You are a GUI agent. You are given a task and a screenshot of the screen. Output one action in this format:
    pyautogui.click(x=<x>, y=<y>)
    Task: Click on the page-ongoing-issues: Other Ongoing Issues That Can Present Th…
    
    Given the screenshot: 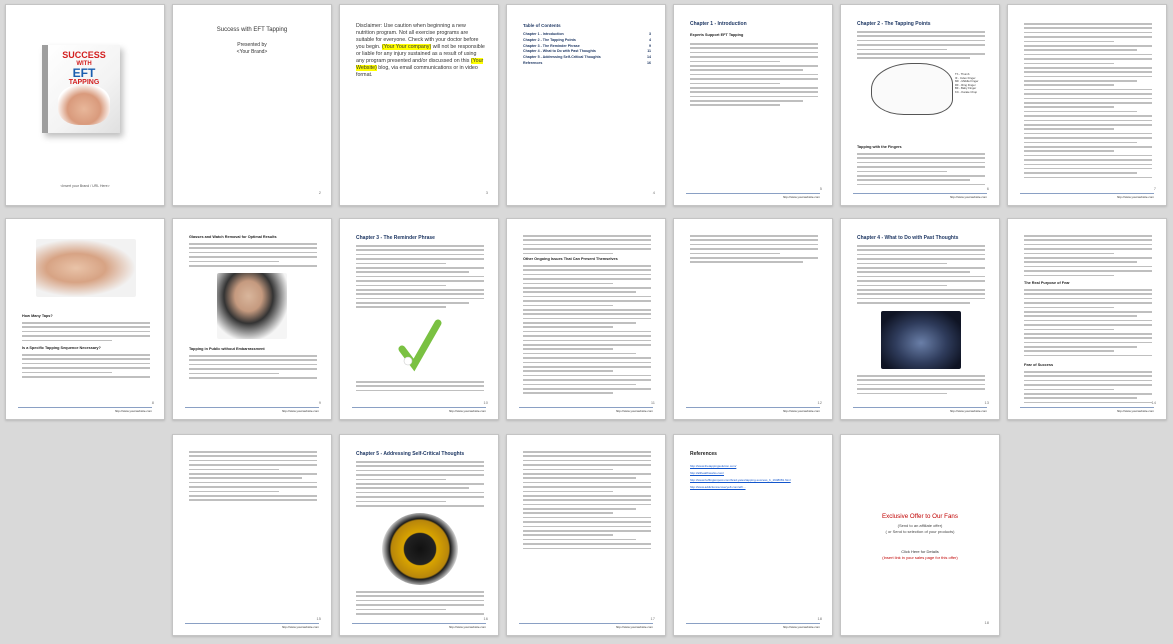 What is the action you would take?
    pyautogui.click(x=586, y=319)
    